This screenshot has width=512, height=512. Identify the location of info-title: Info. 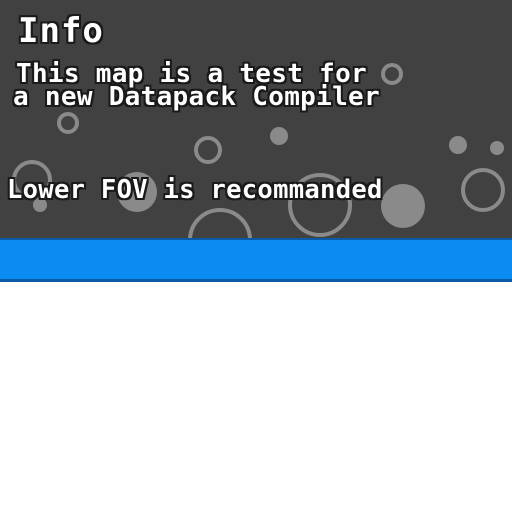
(61, 31).